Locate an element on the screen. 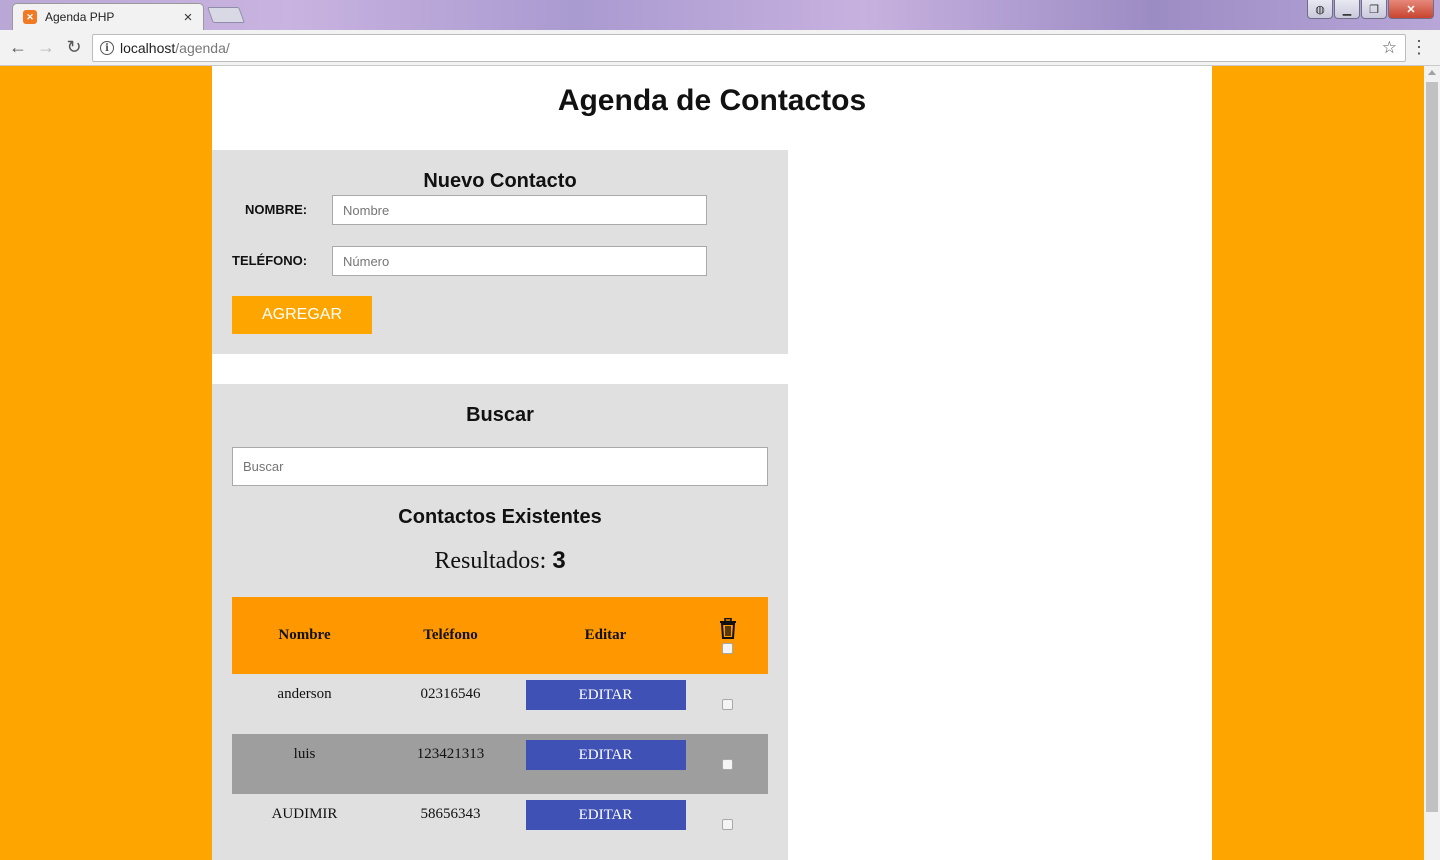  col-header-nombre: Nombre is located at coordinates (304, 635).